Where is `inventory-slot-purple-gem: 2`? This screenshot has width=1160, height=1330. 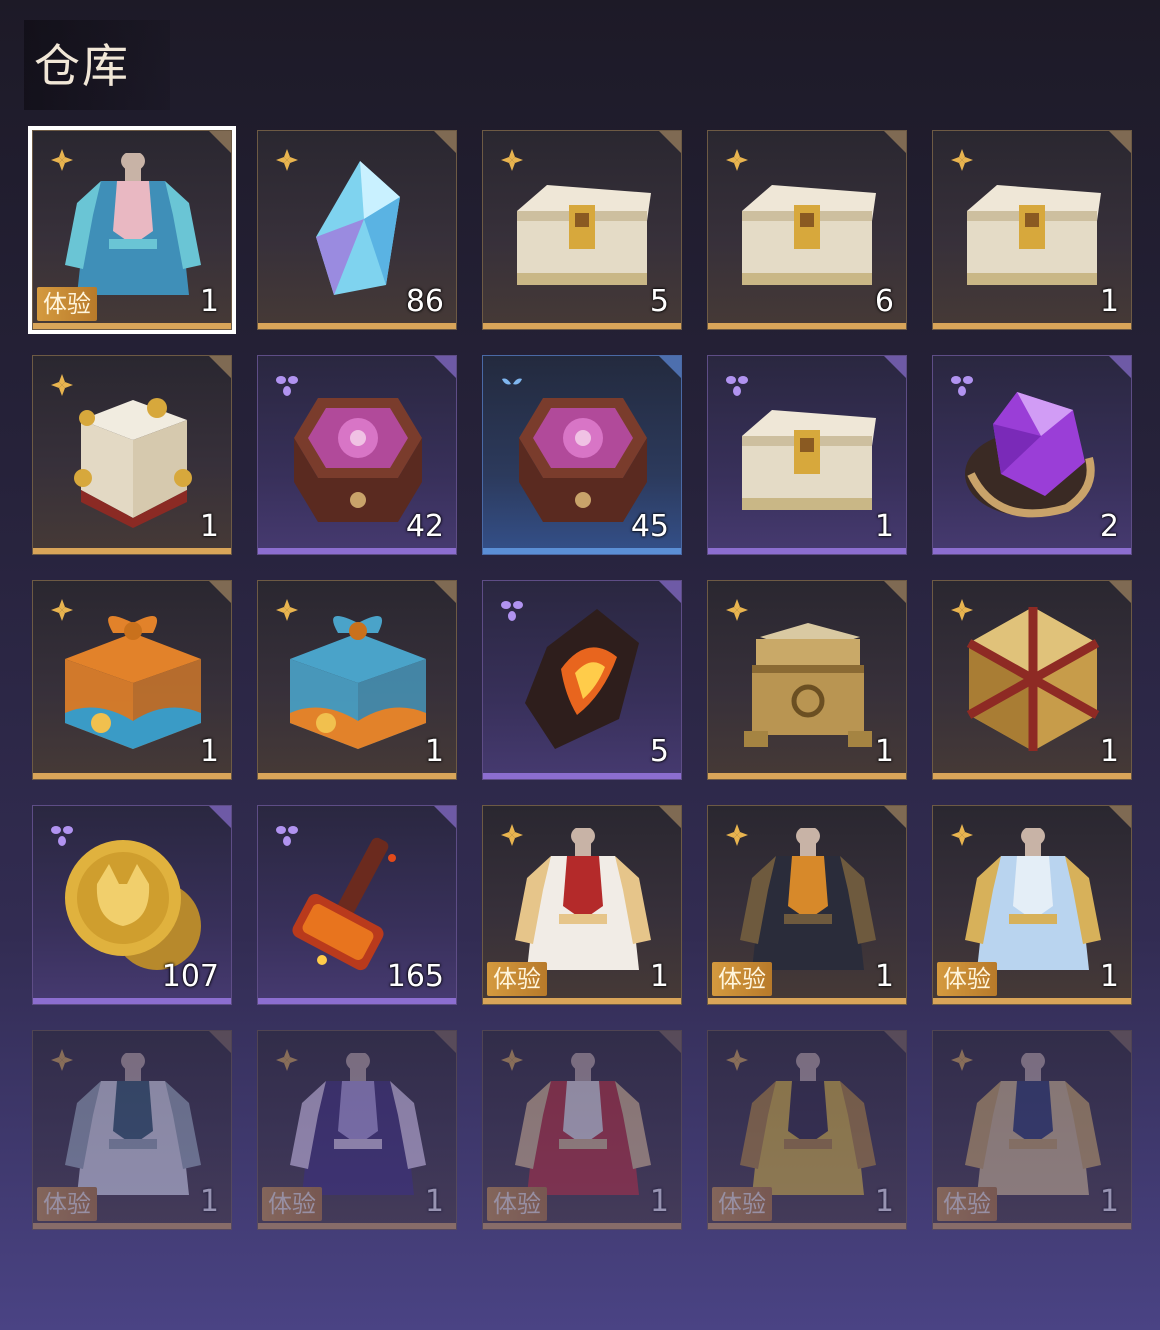
inventory-slot-purple-gem: 2 is located at coordinates (1032, 455).